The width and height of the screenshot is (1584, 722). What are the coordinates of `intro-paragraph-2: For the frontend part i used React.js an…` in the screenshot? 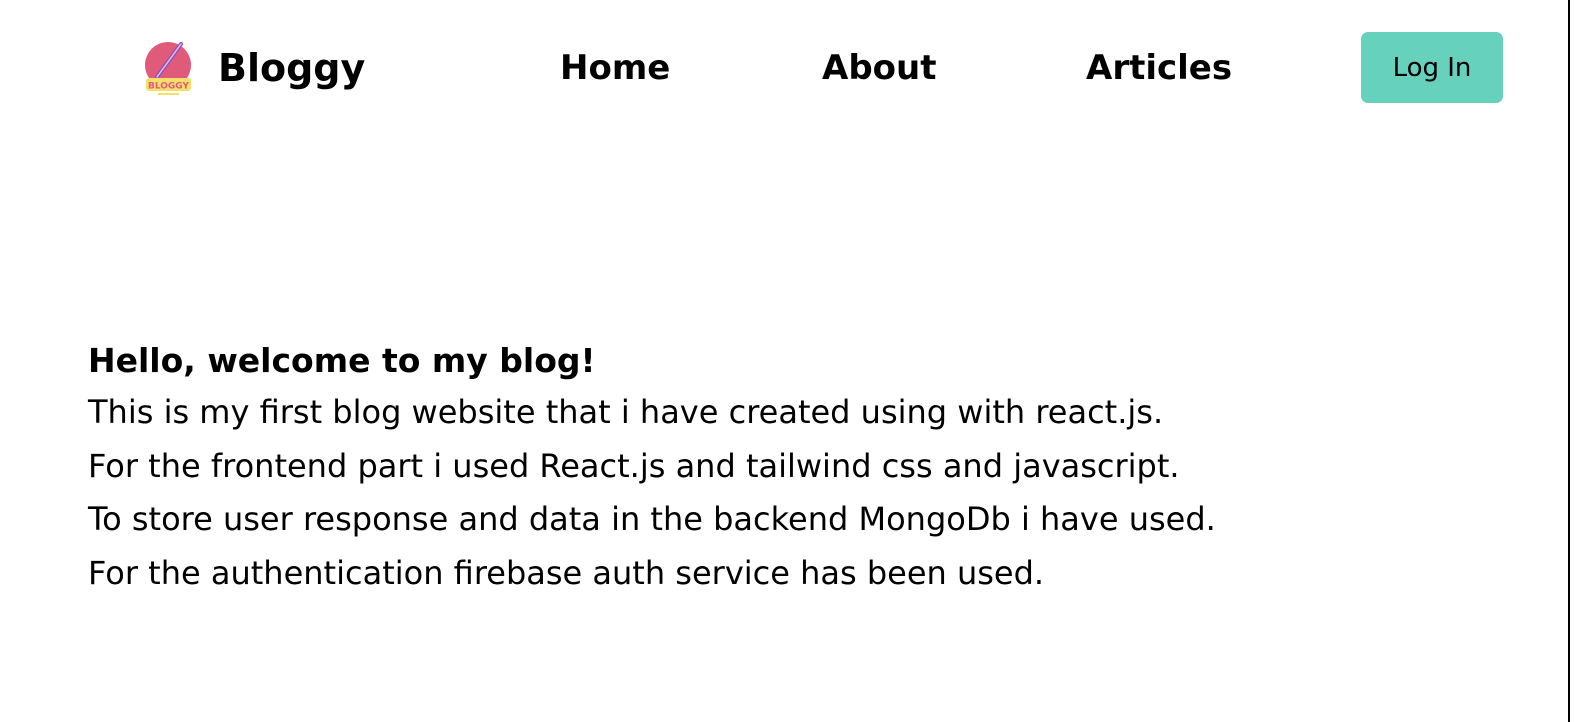 It's located at (634, 465).